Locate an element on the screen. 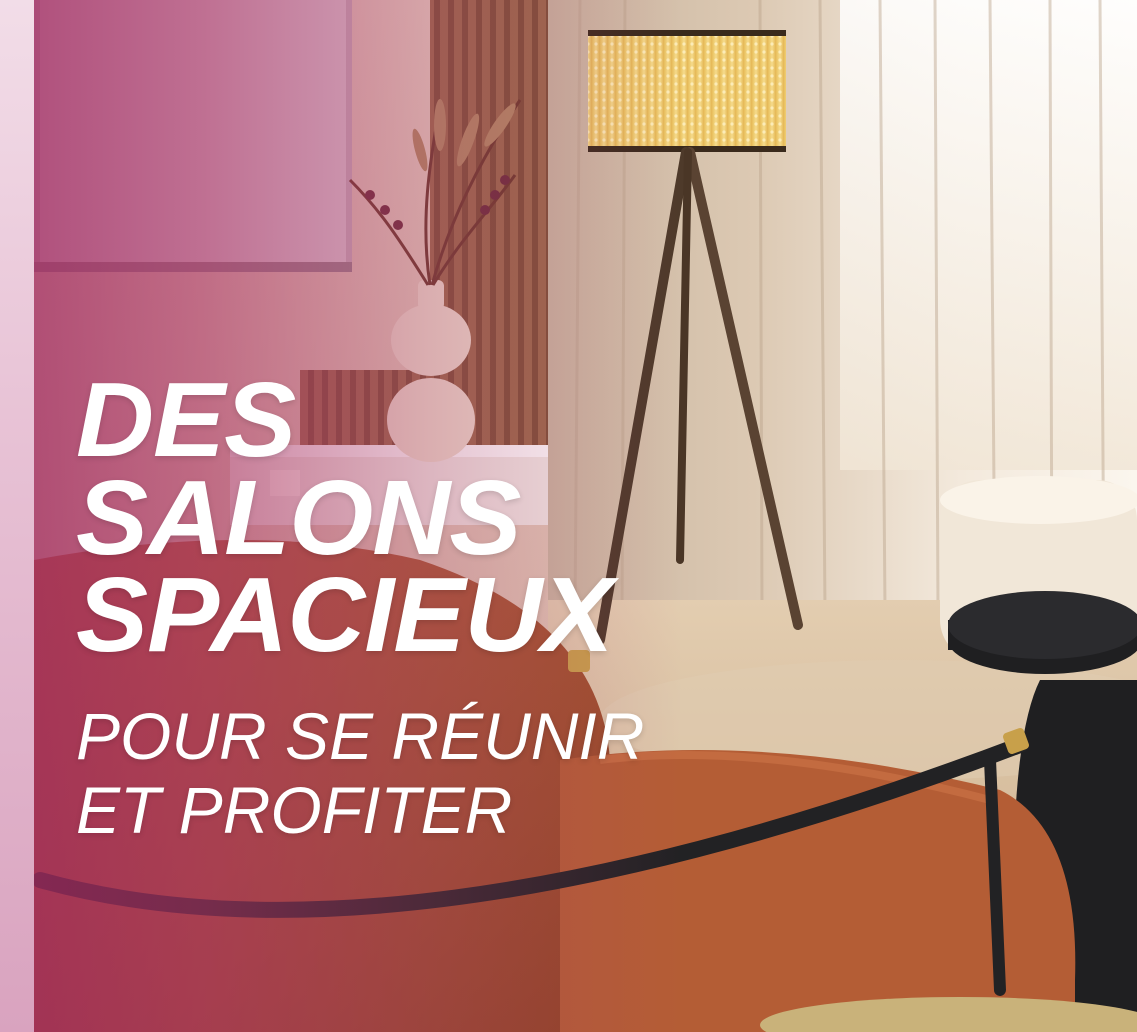 This screenshot has height=1032, width=1137. subheadline-line-1: POUR SE RÉUNIR is located at coordinates (360, 736).